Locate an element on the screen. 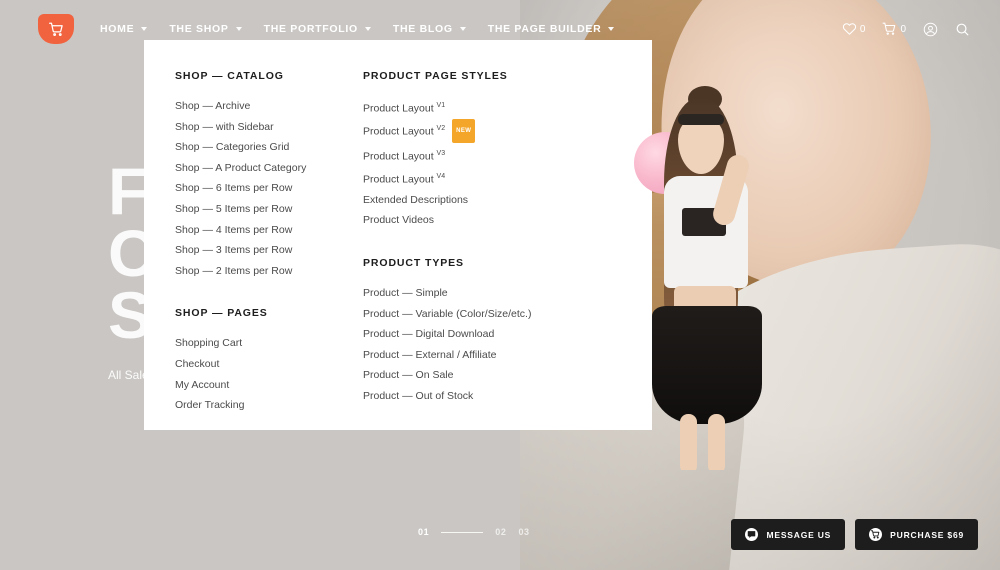 Image resolution: width=1000 pixels, height=570 pixels. mega-menu-model-image is located at coordinates (711, 275).